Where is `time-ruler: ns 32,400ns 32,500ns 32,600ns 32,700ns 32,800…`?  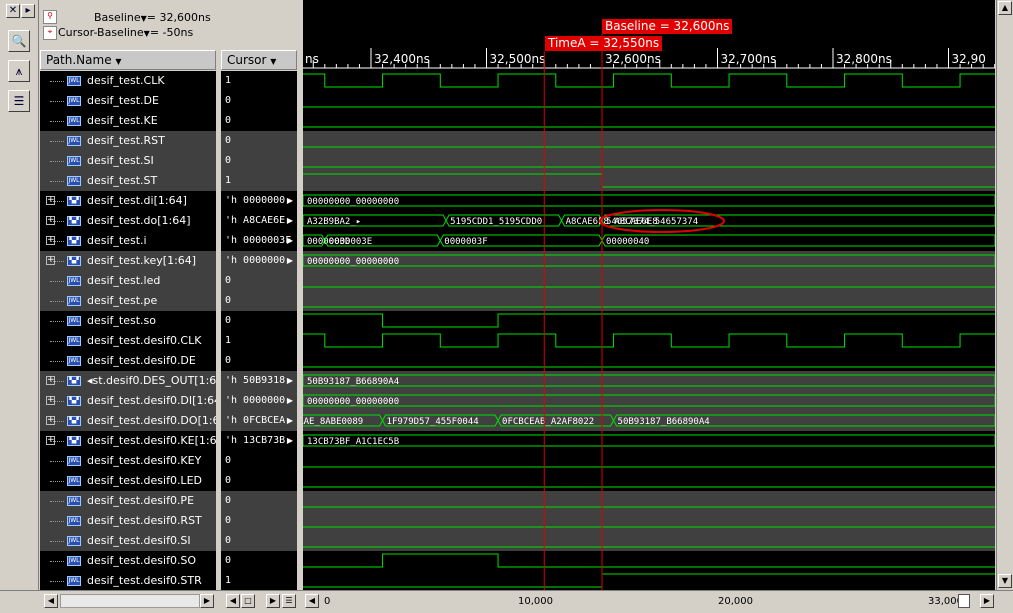
time-ruler: ns 32,400ns 32,500ns 32,600ns 32,700ns 32,800… is located at coordinates (625, 35).